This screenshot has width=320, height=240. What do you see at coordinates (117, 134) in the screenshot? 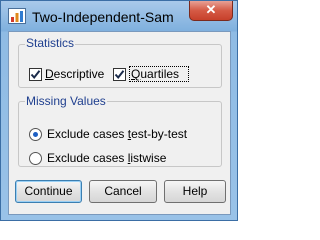
I see `exclude-test-by-test-label: Exclude cases test-by-test` at bounding box center [117, 134].